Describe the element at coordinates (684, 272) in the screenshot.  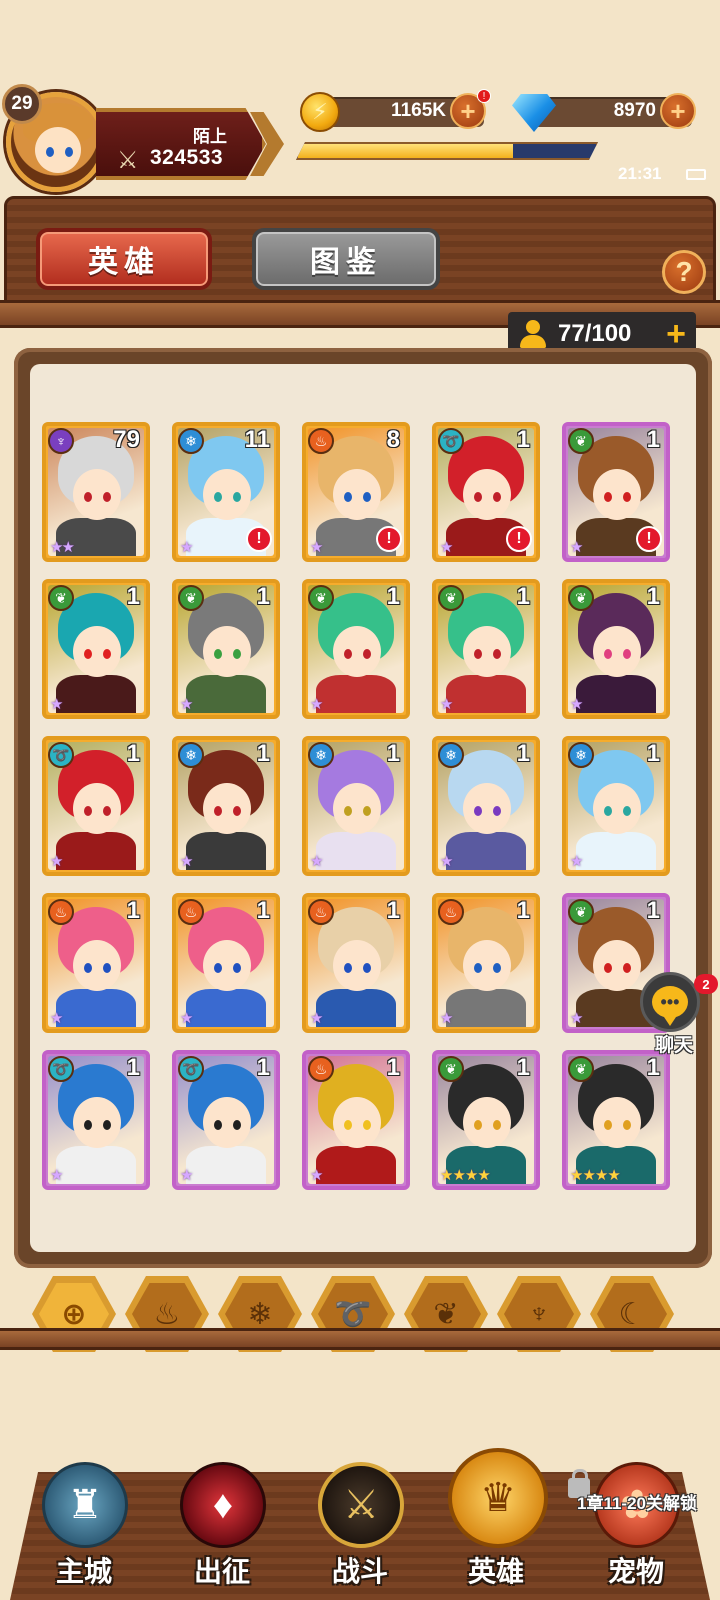
I see `help-button: ?` at that location.